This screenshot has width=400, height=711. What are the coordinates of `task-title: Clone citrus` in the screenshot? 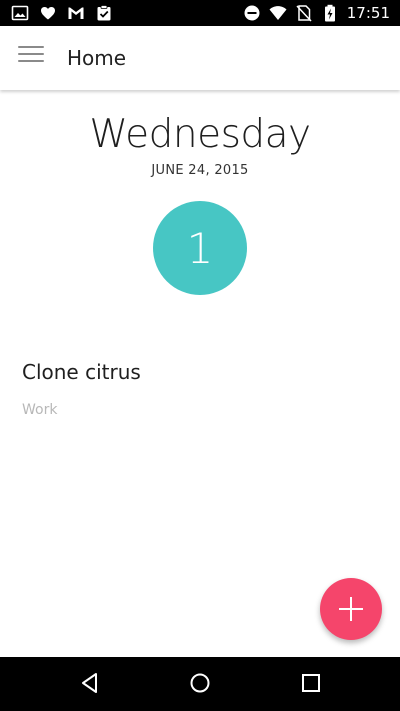 It's located at (81, 372).